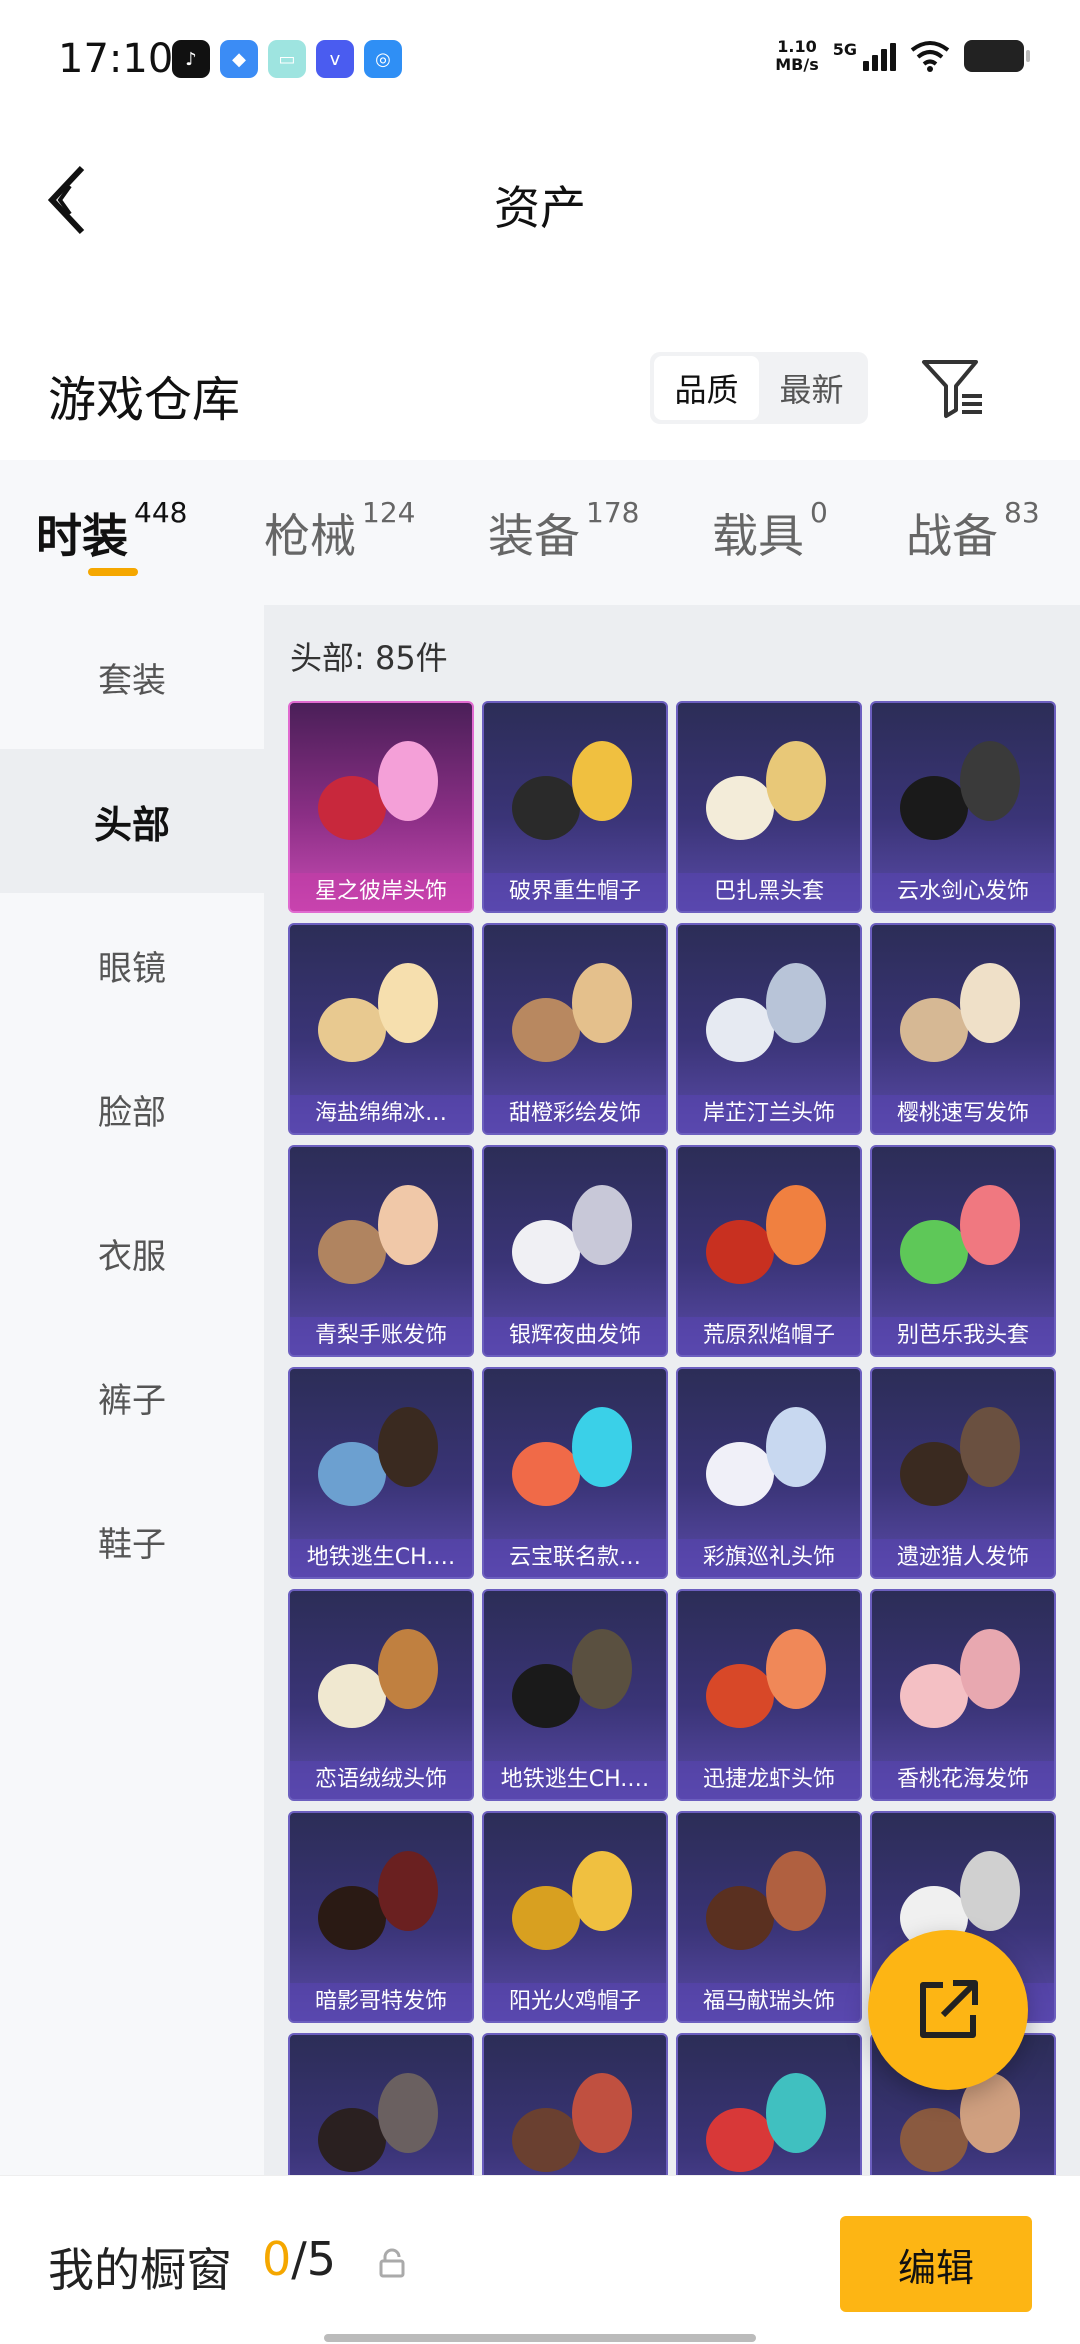 This screenshot has width=1080, height=2344. Describe the element at coordinates (963, 1336) in the screenshot. I see `item-name: 别芭乐我头套` at that location.